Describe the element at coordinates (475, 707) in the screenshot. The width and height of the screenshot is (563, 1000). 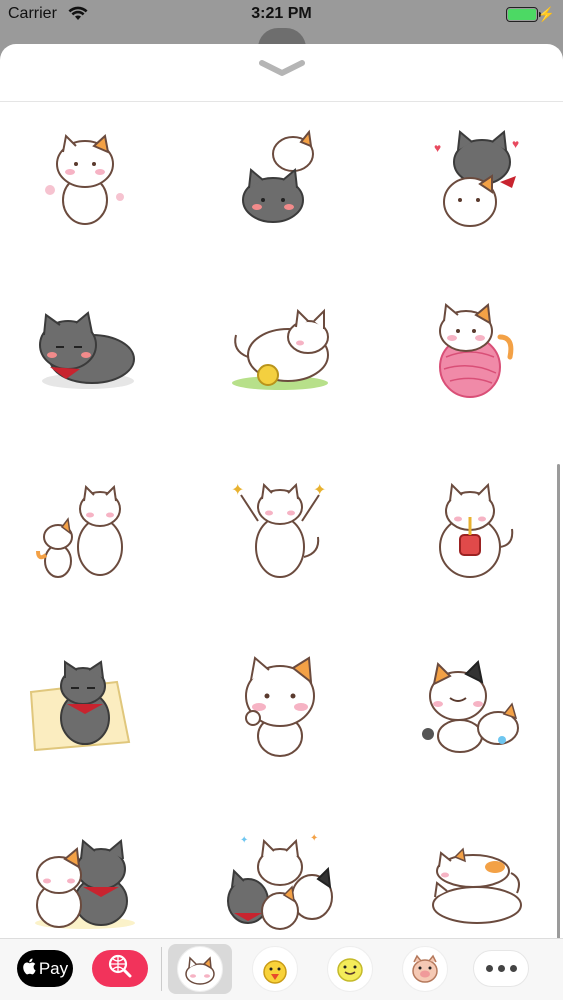
I see `sticker-calico-cat-with-kitten` at that location.